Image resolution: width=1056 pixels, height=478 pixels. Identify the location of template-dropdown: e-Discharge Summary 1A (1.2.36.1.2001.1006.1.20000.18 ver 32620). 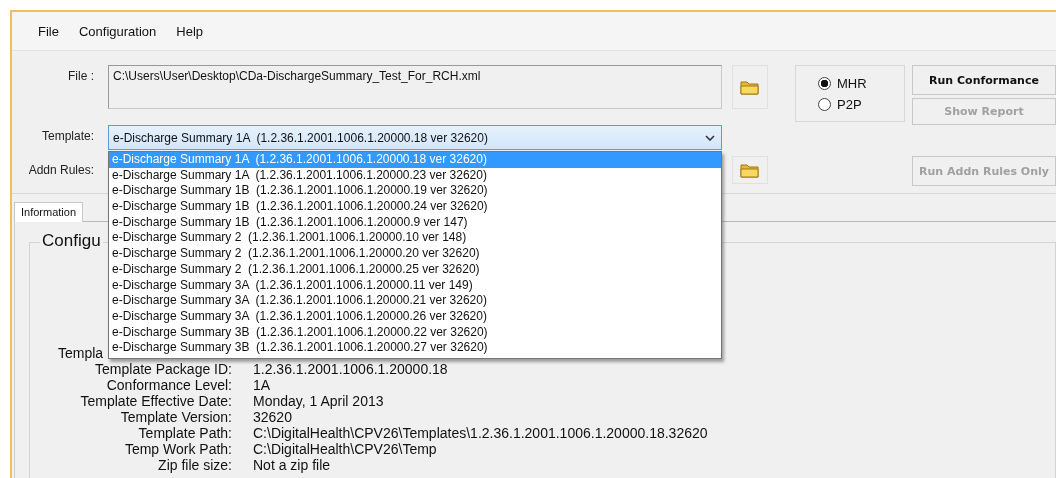
(415, 137).